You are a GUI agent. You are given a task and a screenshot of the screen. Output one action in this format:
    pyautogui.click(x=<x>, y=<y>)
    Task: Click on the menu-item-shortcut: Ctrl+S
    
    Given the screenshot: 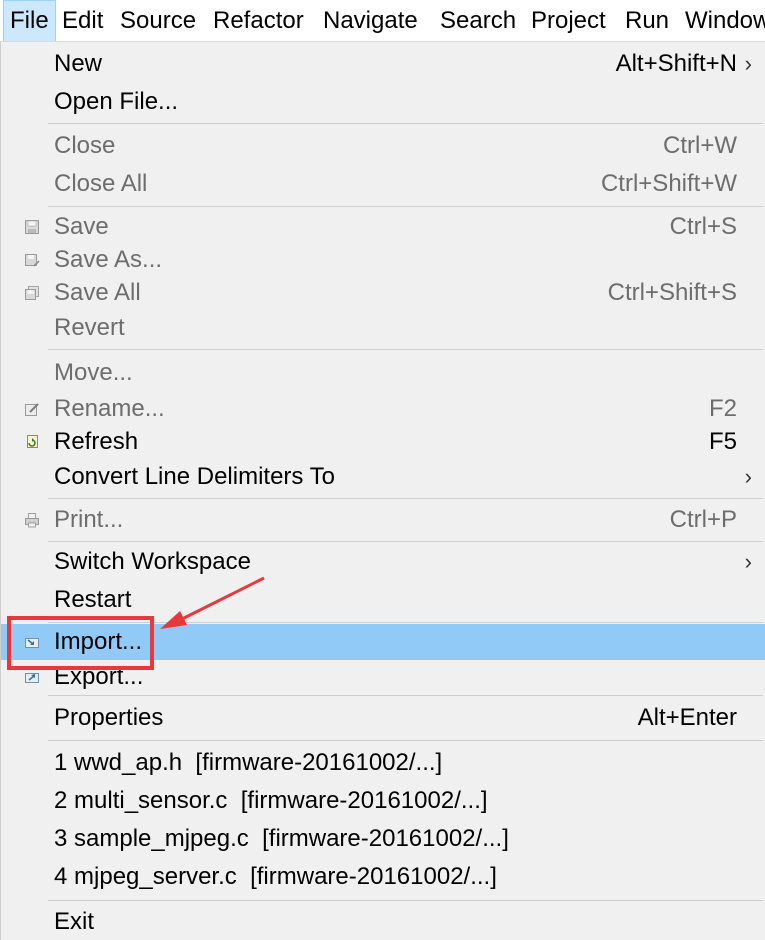 What is the action you would take?
    pyautogui.click(x=703, y=226)
    